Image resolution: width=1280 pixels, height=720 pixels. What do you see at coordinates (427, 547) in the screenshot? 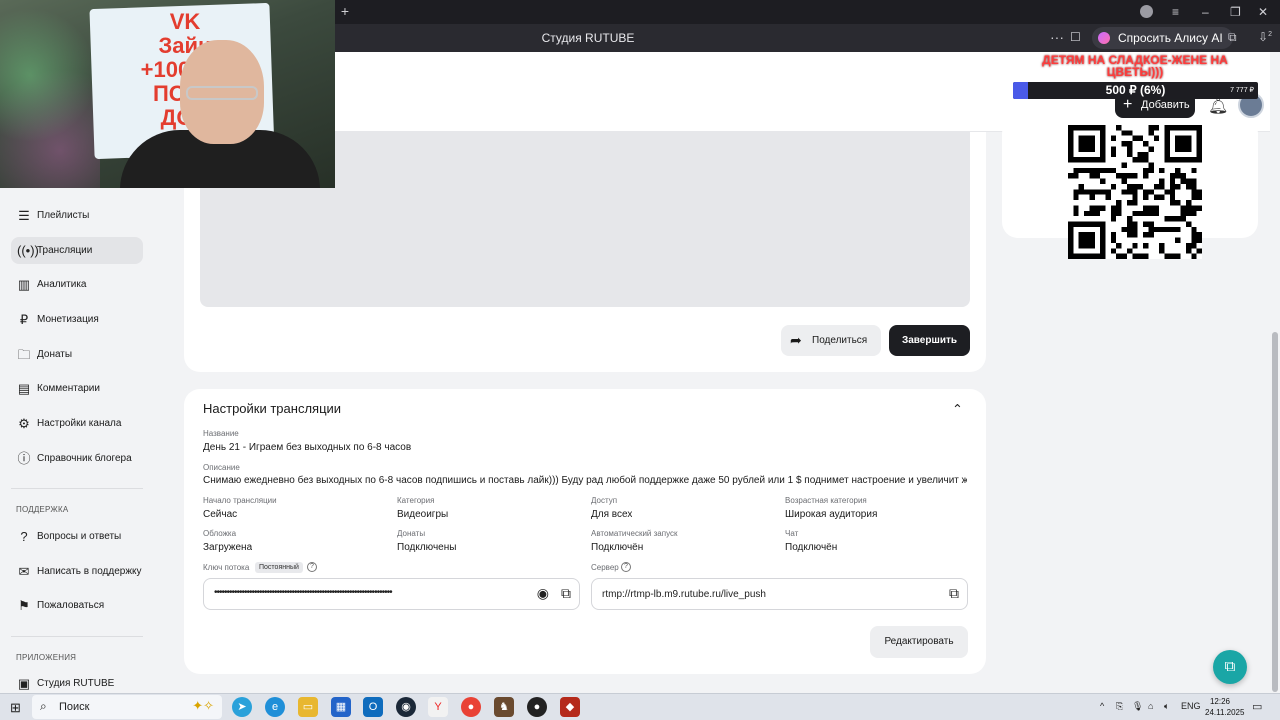
I see `donations-value: Подключены` at bounding box center [427, 547].